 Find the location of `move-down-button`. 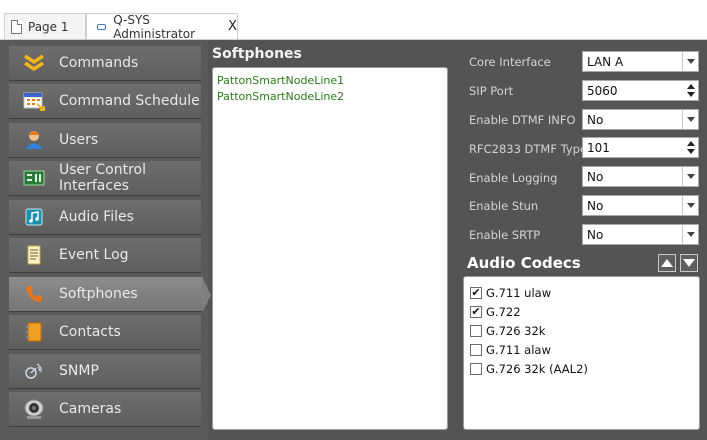

move-down-button is located at coordinates (689, 263).